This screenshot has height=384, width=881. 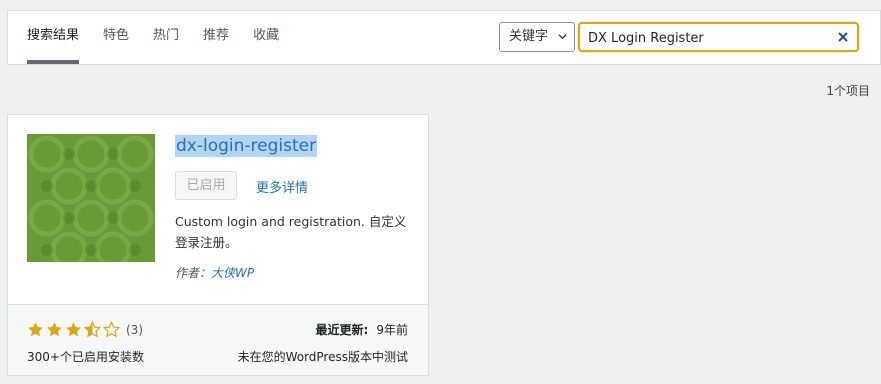 I want to click on last-updated-value: 9年前, so click(x=392, y=330).